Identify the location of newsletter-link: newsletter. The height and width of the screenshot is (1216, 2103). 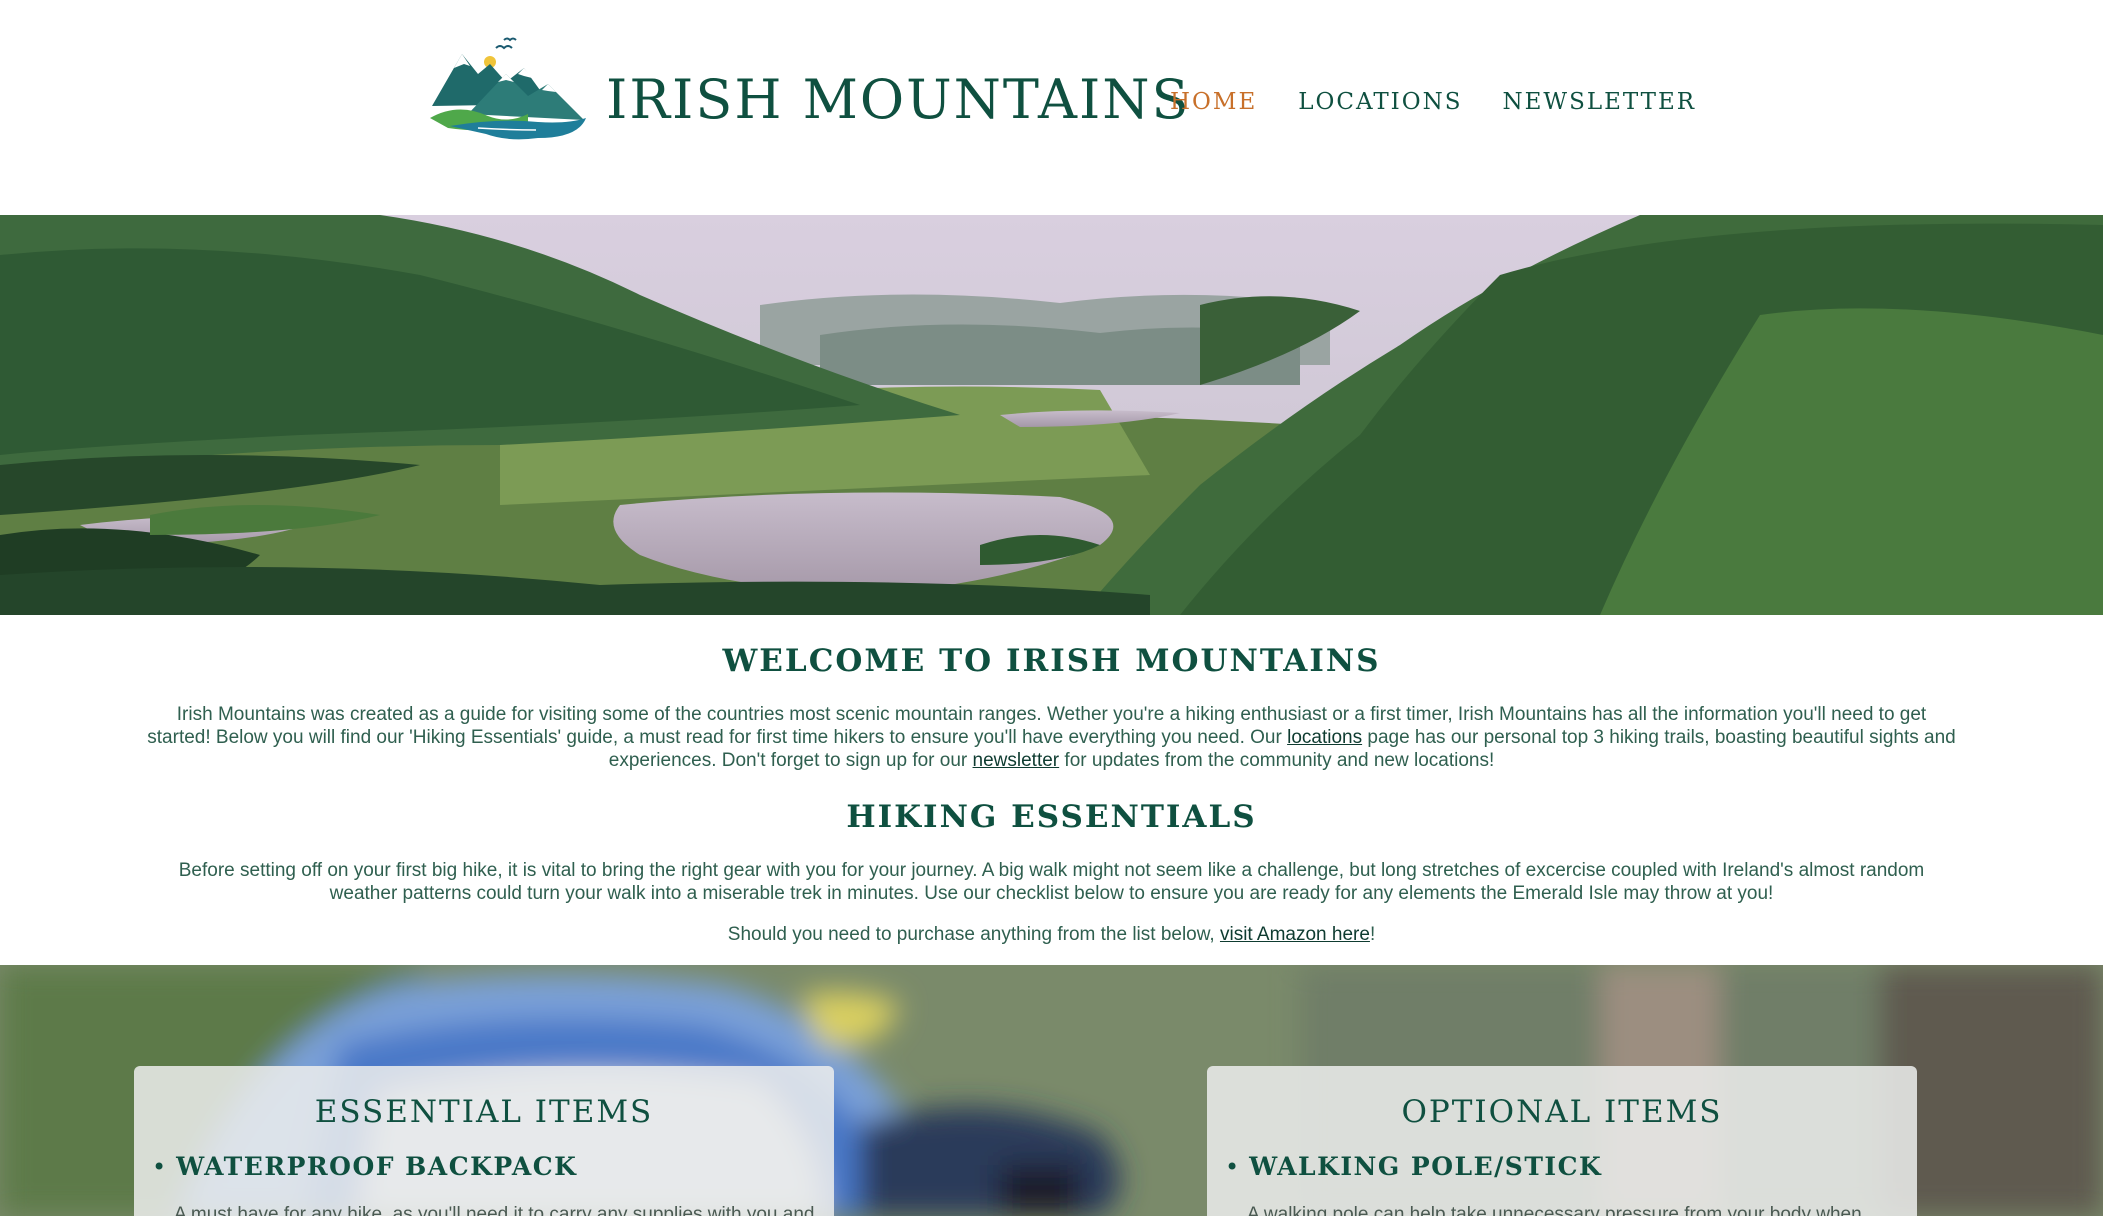
(1016, 760).